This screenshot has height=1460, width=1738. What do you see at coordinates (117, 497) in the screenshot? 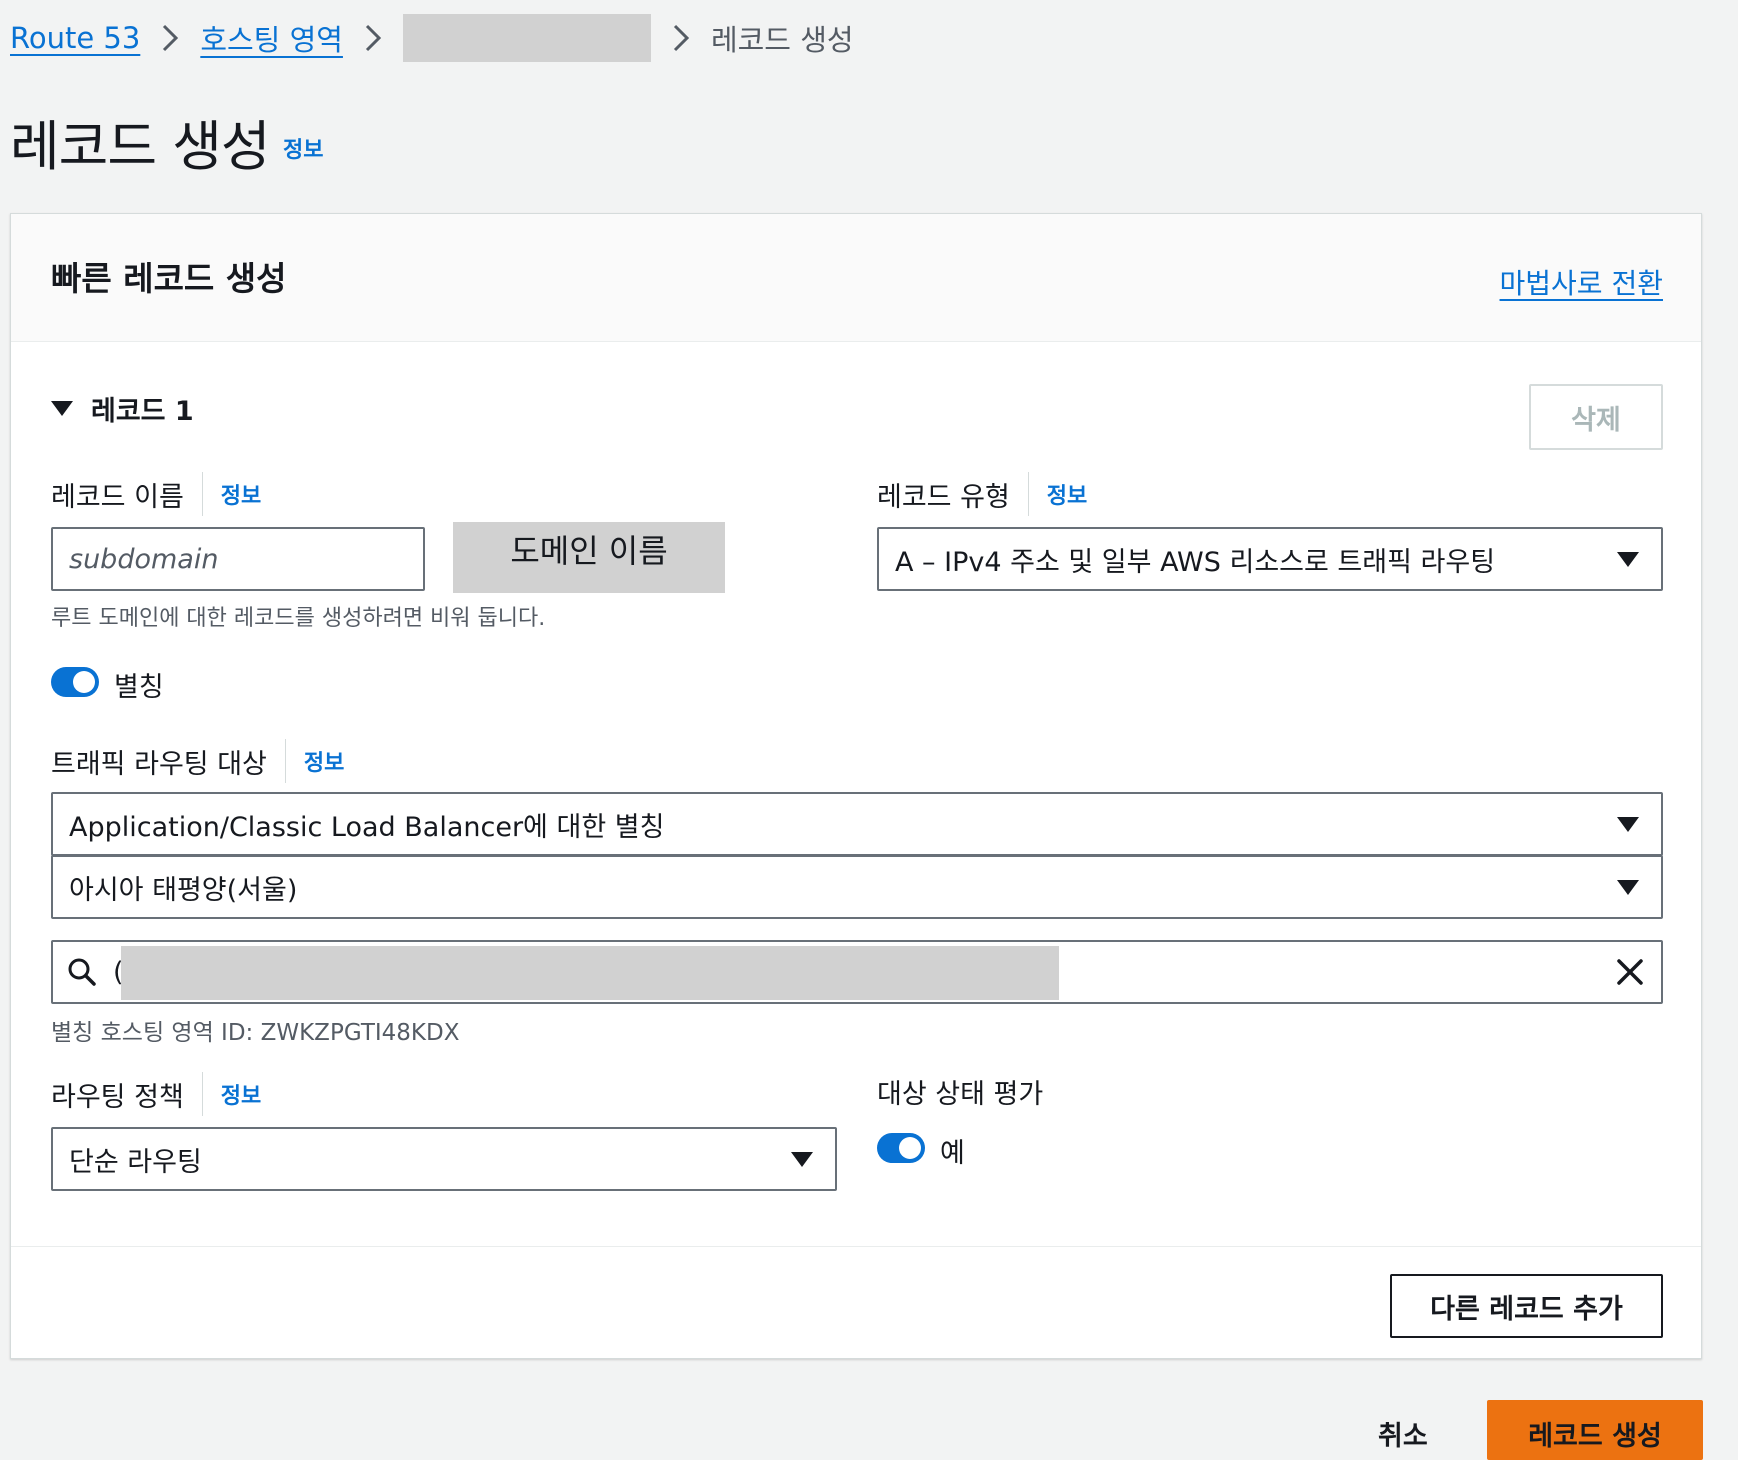
I see `record-name-label-text: 레코드 이름` at bounding box center [117, 497].